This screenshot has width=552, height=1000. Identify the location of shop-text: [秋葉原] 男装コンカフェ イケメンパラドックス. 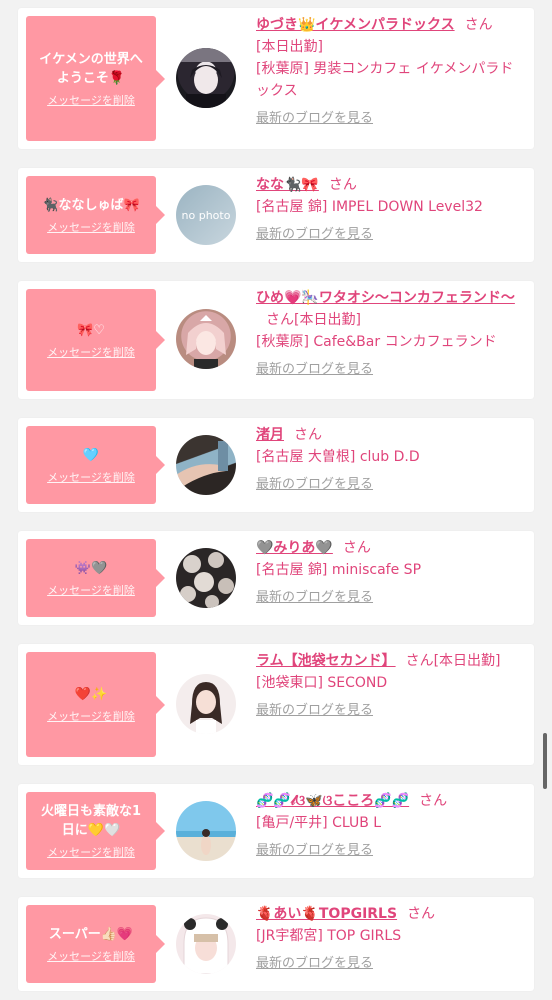
(385, 80).